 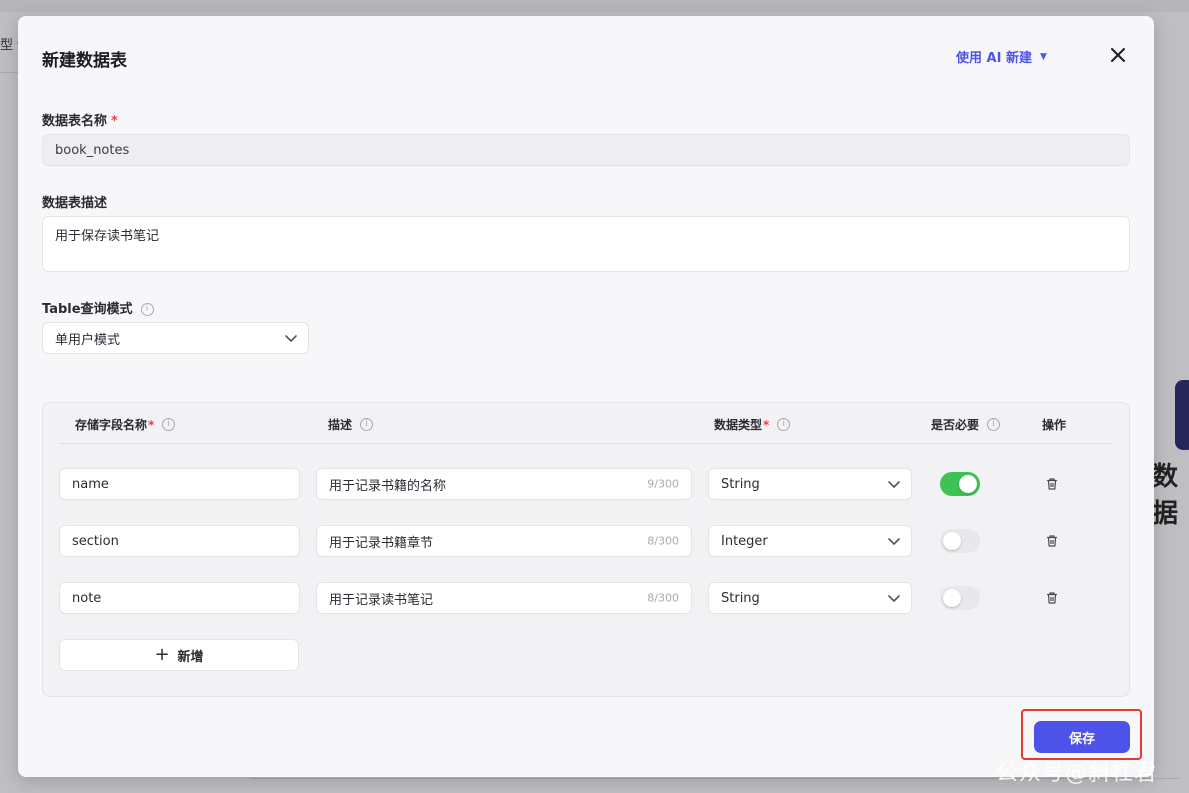 I want to click on table-name-label: 数据表名称 *, so click(x=80, y=119).